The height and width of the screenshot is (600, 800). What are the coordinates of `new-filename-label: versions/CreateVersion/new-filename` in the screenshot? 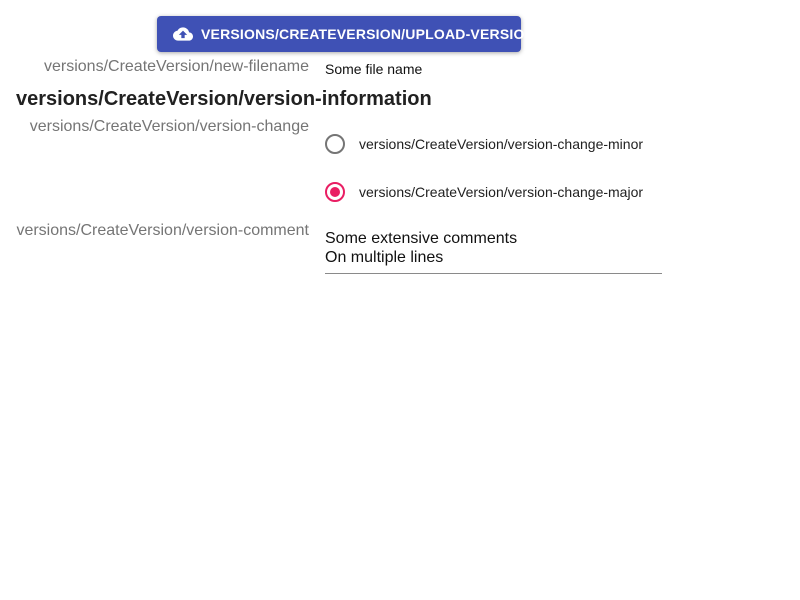 It's located at (176, 66).